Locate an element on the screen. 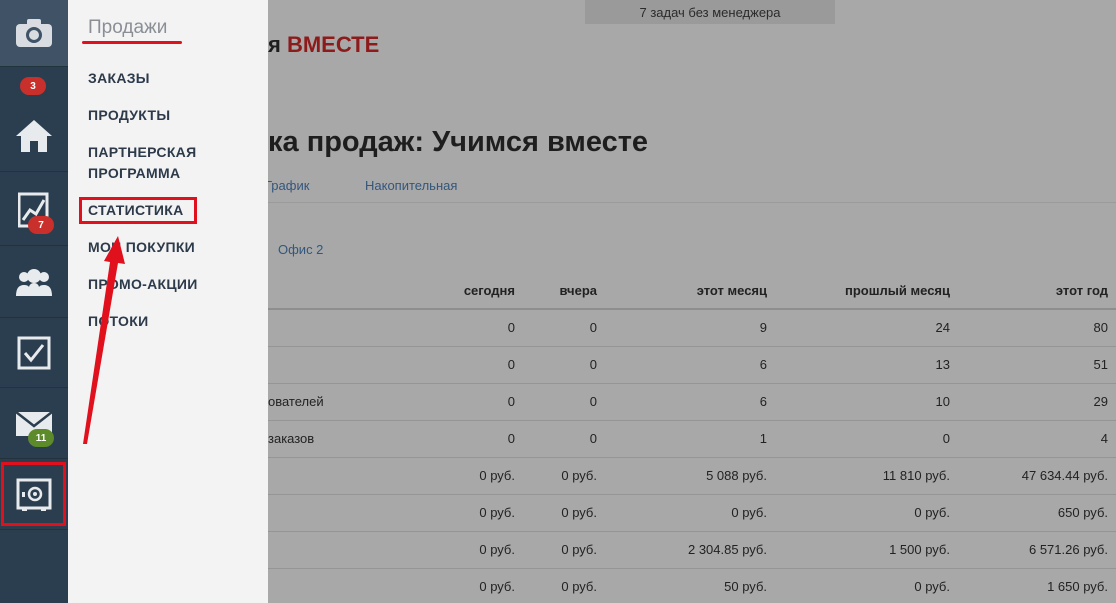  logo: я ВМЕСТЕ is located at coordinates (323, 45).